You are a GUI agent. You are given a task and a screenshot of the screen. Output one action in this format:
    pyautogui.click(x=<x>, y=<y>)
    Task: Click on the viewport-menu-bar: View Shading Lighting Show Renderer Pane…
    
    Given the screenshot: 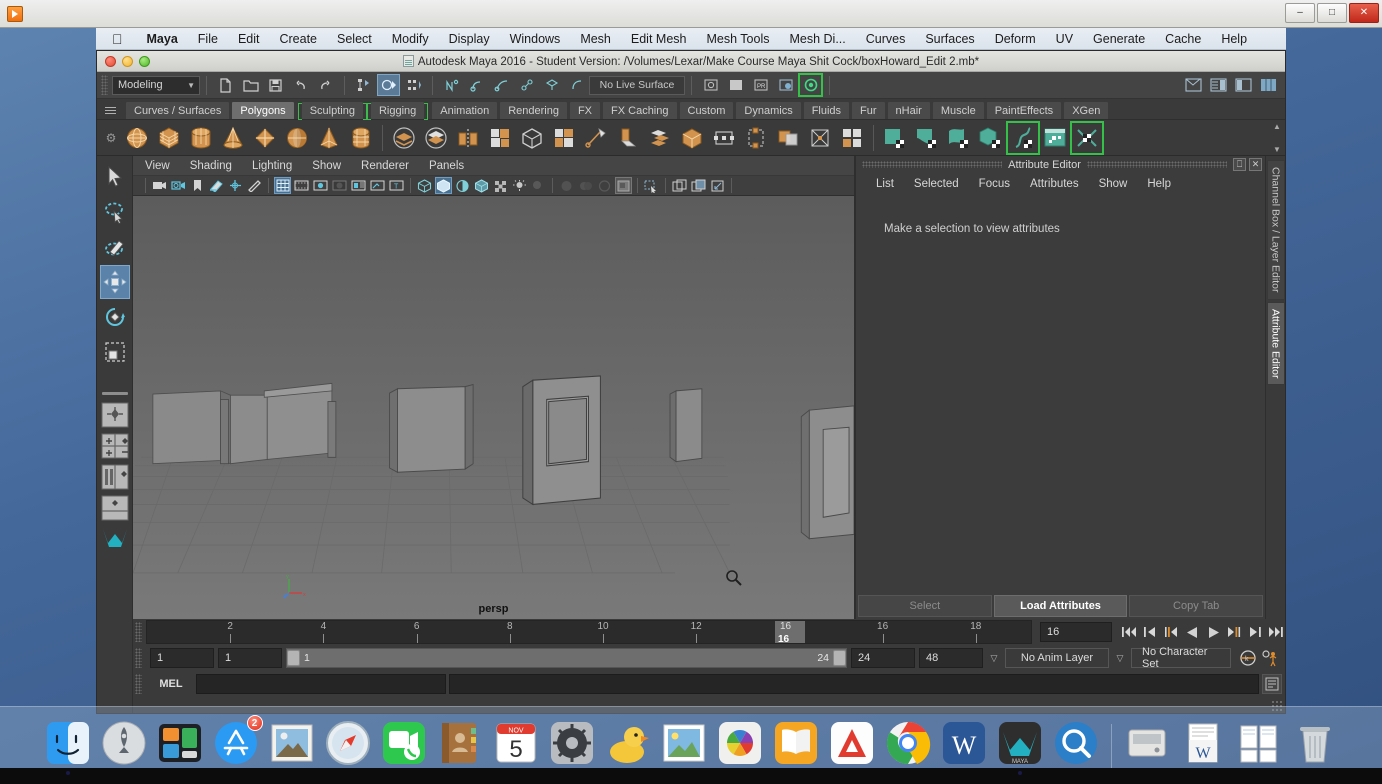 What is the action you would take?
    pyautogui.click(x=493, y=166)
    